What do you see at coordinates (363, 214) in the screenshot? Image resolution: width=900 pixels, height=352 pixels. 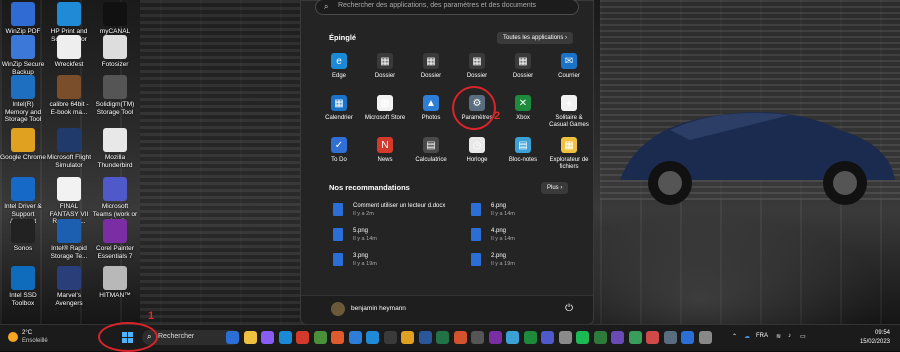 I see `recommendation-time: Il y a 2m` at bounding box center [363, 214].